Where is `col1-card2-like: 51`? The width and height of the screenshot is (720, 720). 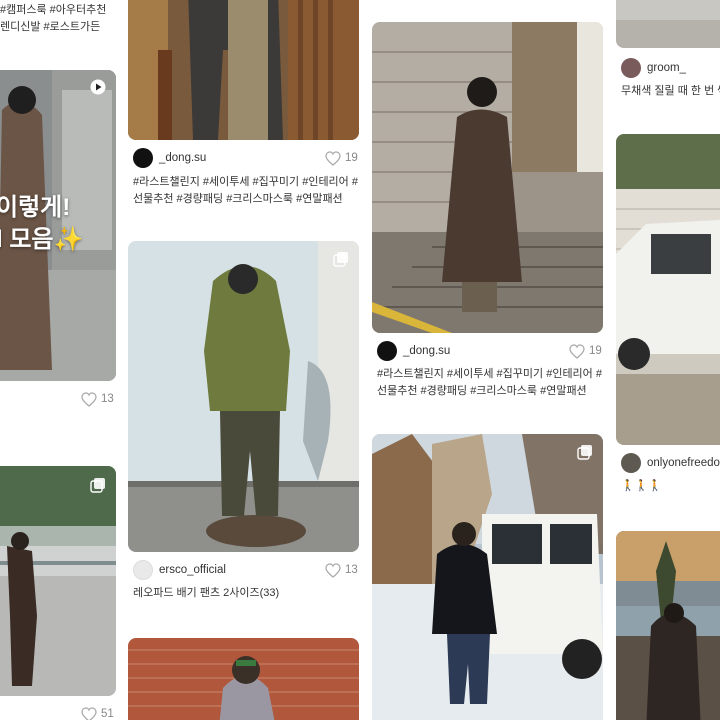 col1-card2-like: 51 is located at coordinates (97, 712).